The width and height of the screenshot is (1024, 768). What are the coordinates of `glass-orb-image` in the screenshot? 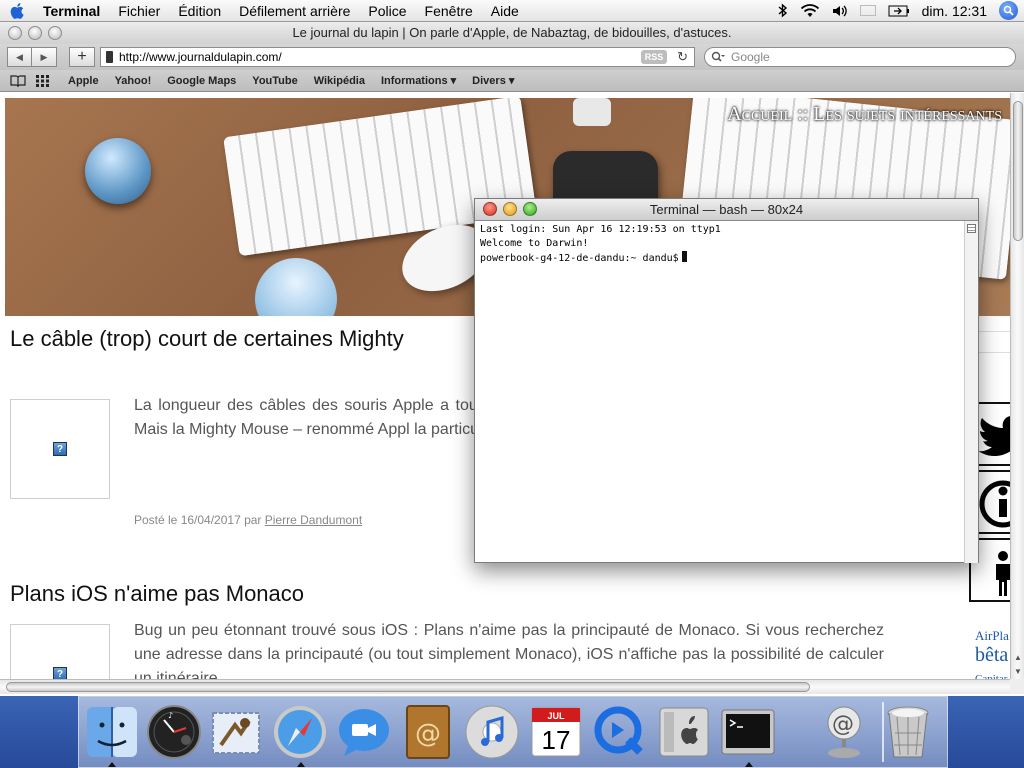 It's located at (296, 287).